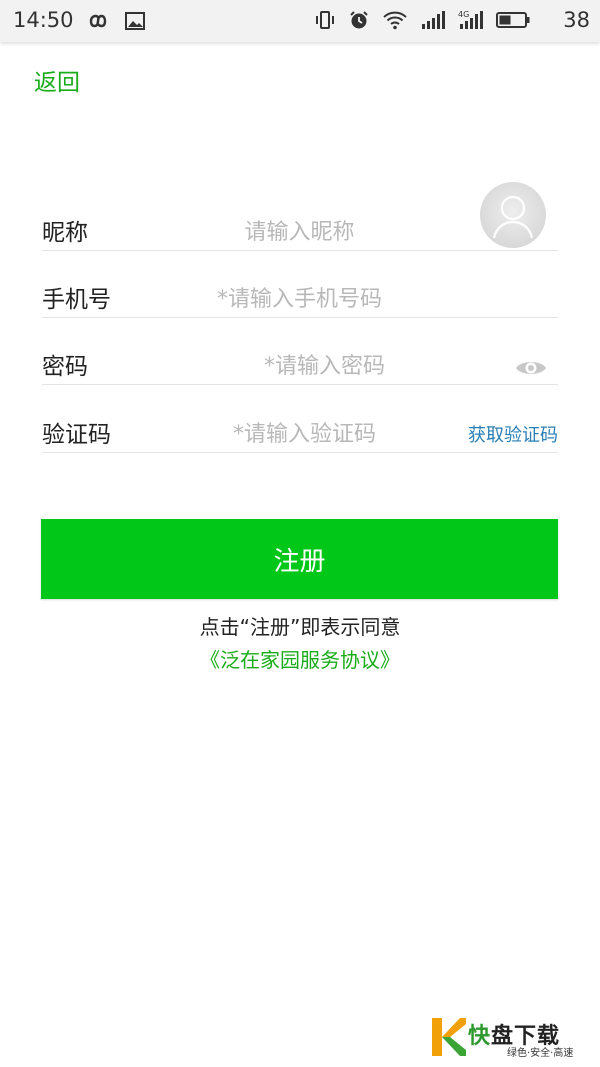  Describe the element at coordinates (135, 21) in the screenshot. I see `image-icon` at that location.